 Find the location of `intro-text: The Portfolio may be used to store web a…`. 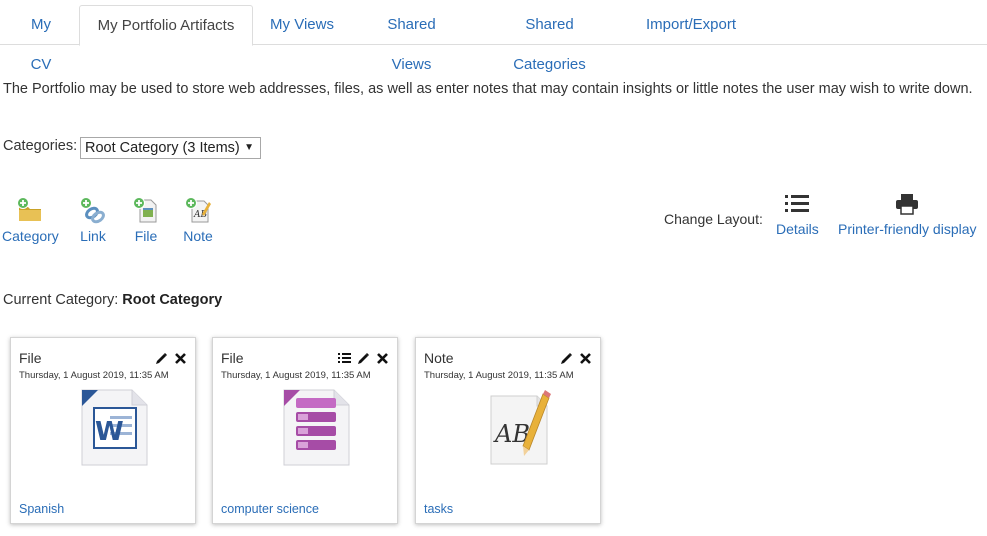

intro-text: The Portfolio may be used to store web a… is located at coordinates (488, 89).